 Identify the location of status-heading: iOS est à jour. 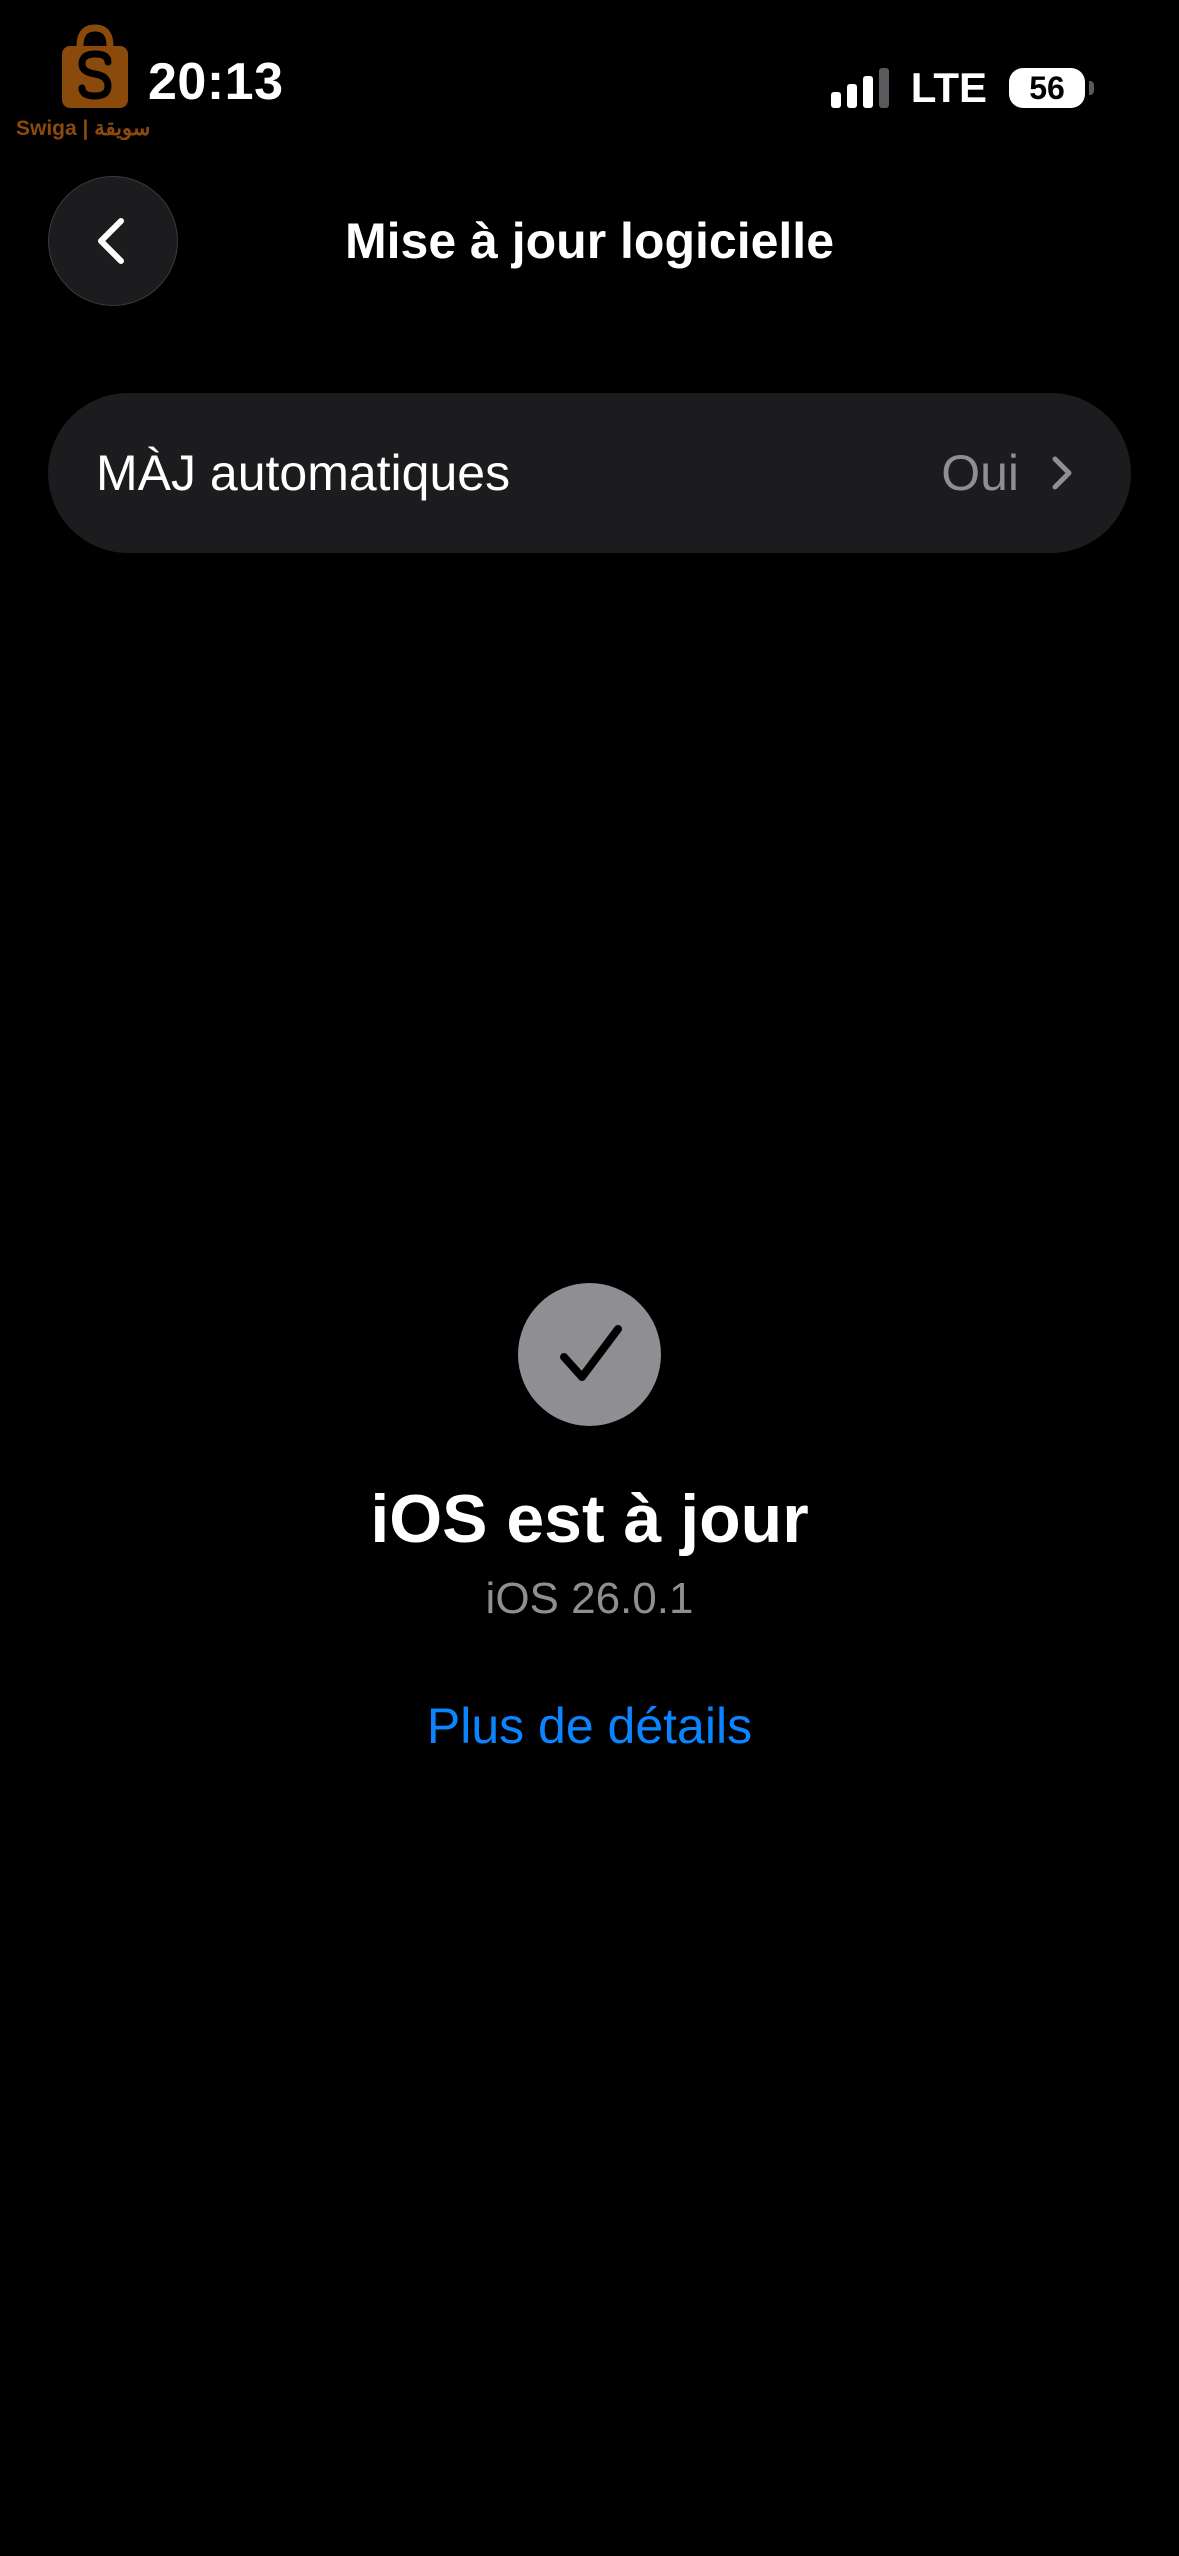
(589, 1519).